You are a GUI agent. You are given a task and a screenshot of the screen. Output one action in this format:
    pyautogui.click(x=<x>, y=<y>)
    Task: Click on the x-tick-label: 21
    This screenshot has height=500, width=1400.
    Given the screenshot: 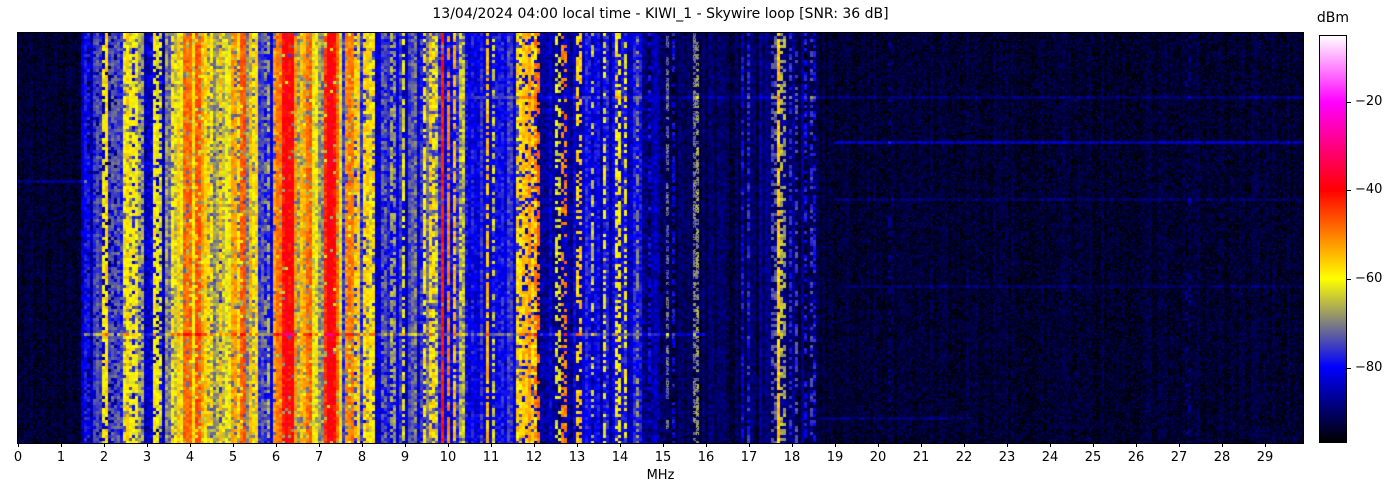 What is the action you would take?
    pyautogui.click(x=921, y=457)
    